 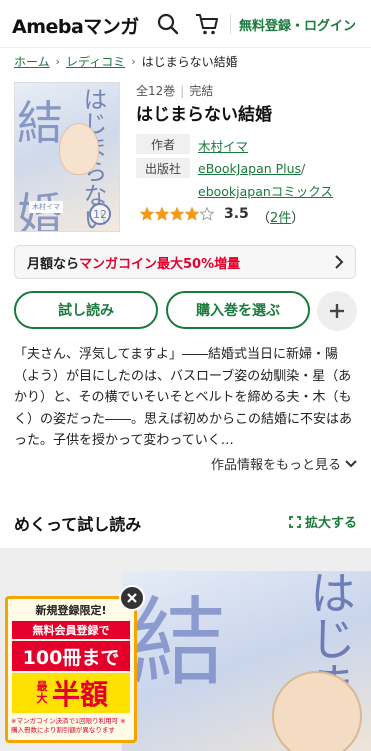 I want to click on expand-button: 拡大する, so click(x=323, y=521).